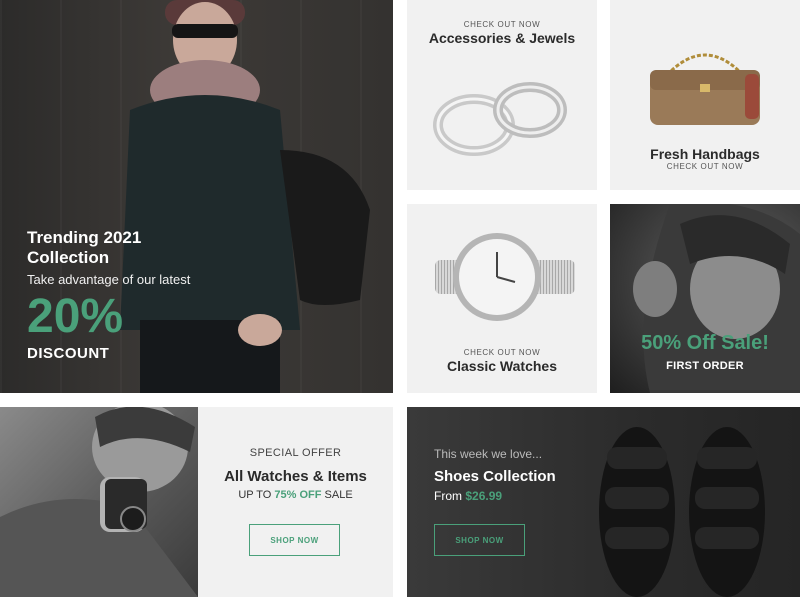 The width and height of the screenshot is (800, 597). I want to click on special-offer-title: All Watches & Items, so click(295, 476).